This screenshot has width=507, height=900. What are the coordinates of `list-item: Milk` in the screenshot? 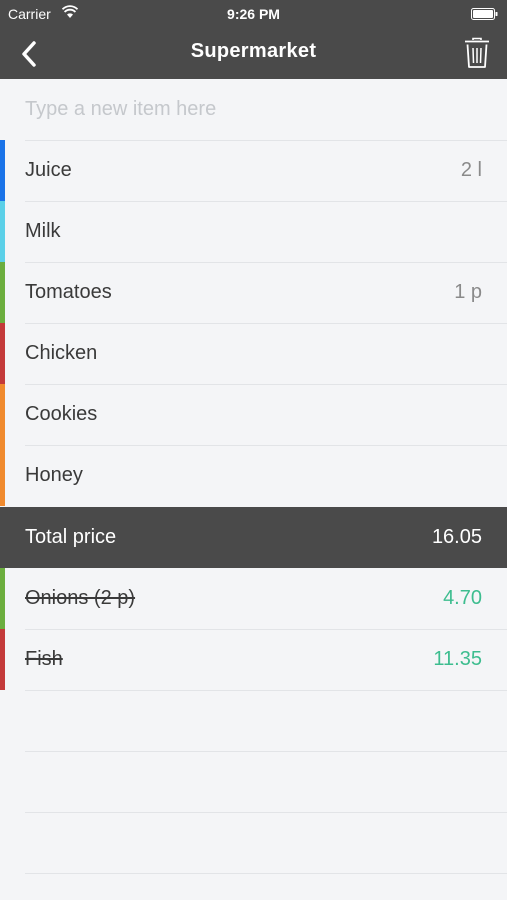 It's located at (253, 231).